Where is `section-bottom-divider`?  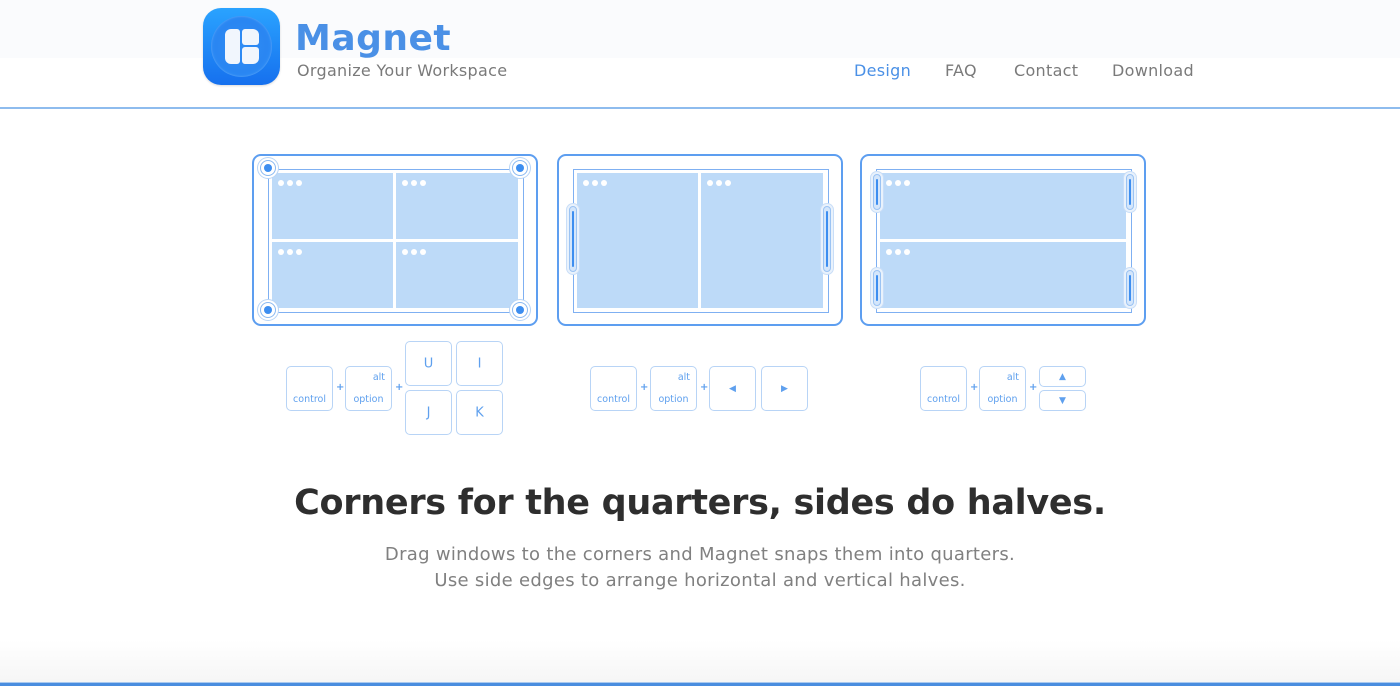
section-bottom-divider is located at coordinates (700, 684).